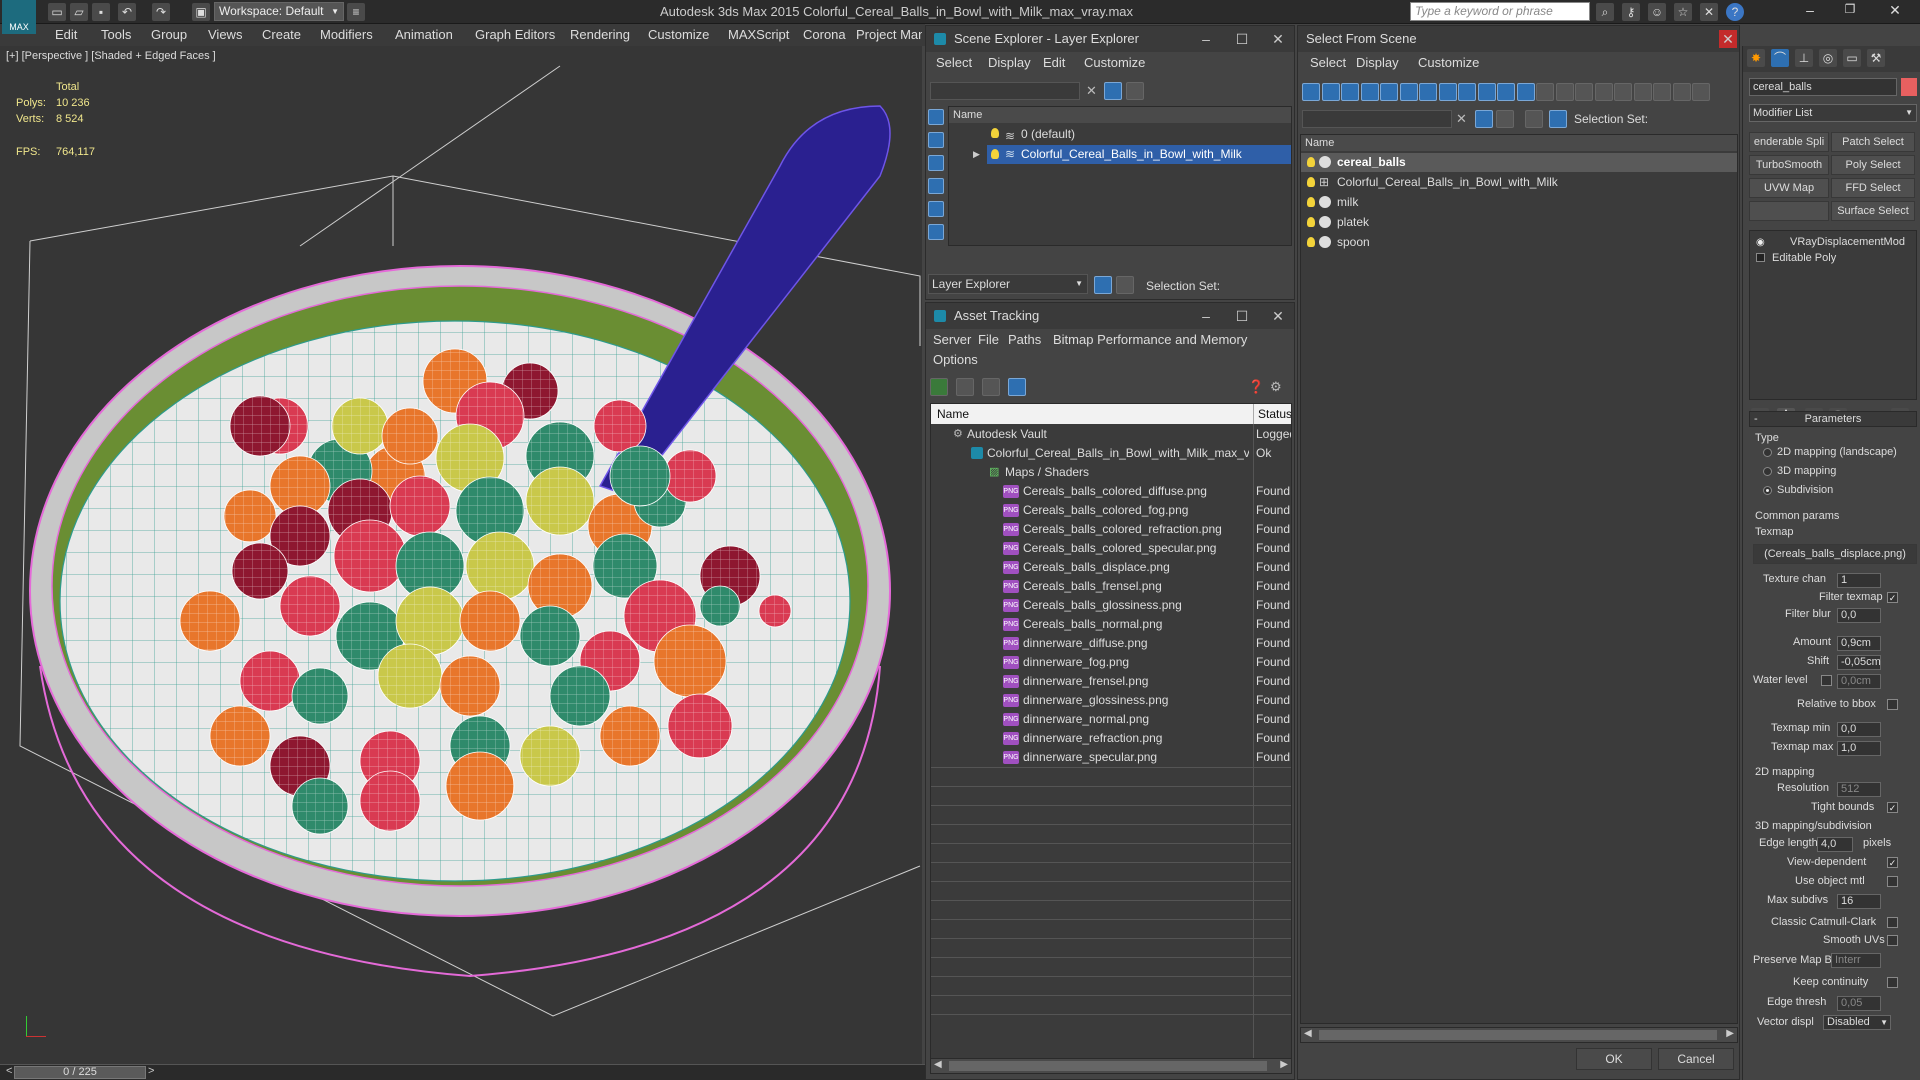  What do you see at coordinates (1823, 87) in the screenshot?
I see `object-name-field: cereal_balls` at bounding box center [1823, 87].